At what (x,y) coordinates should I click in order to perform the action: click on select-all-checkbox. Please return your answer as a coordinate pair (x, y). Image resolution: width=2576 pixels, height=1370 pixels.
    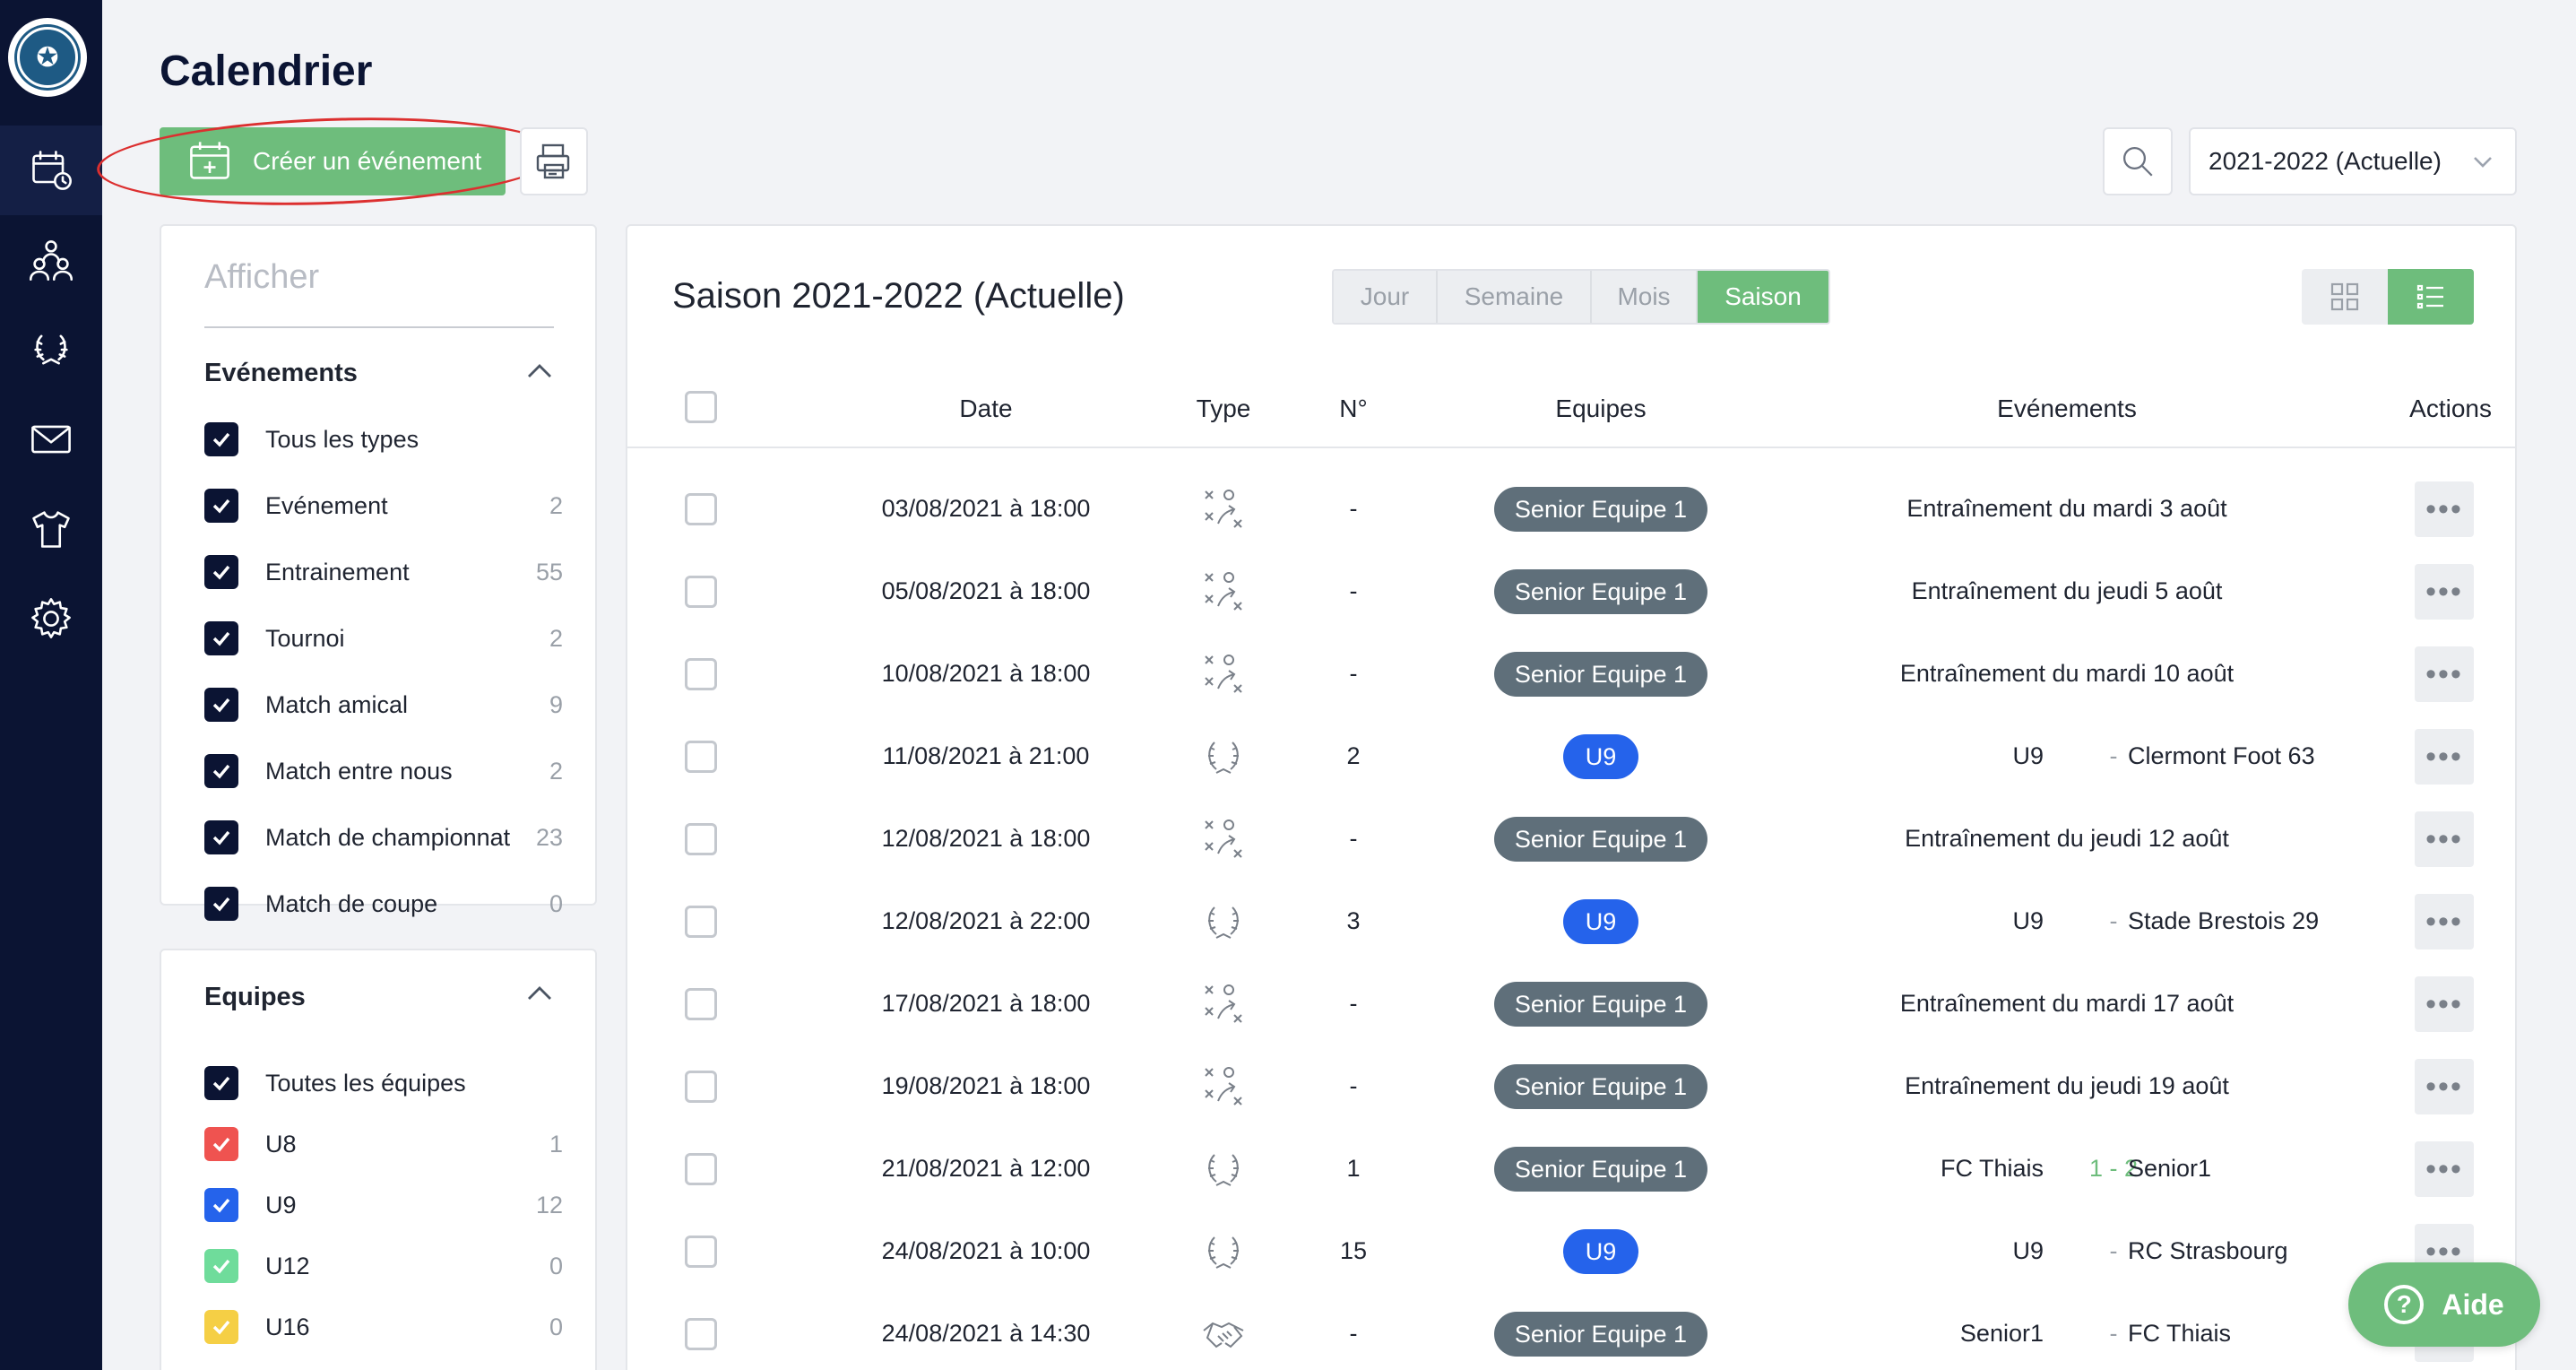
    Looking at the image, I should click on (701, 407).